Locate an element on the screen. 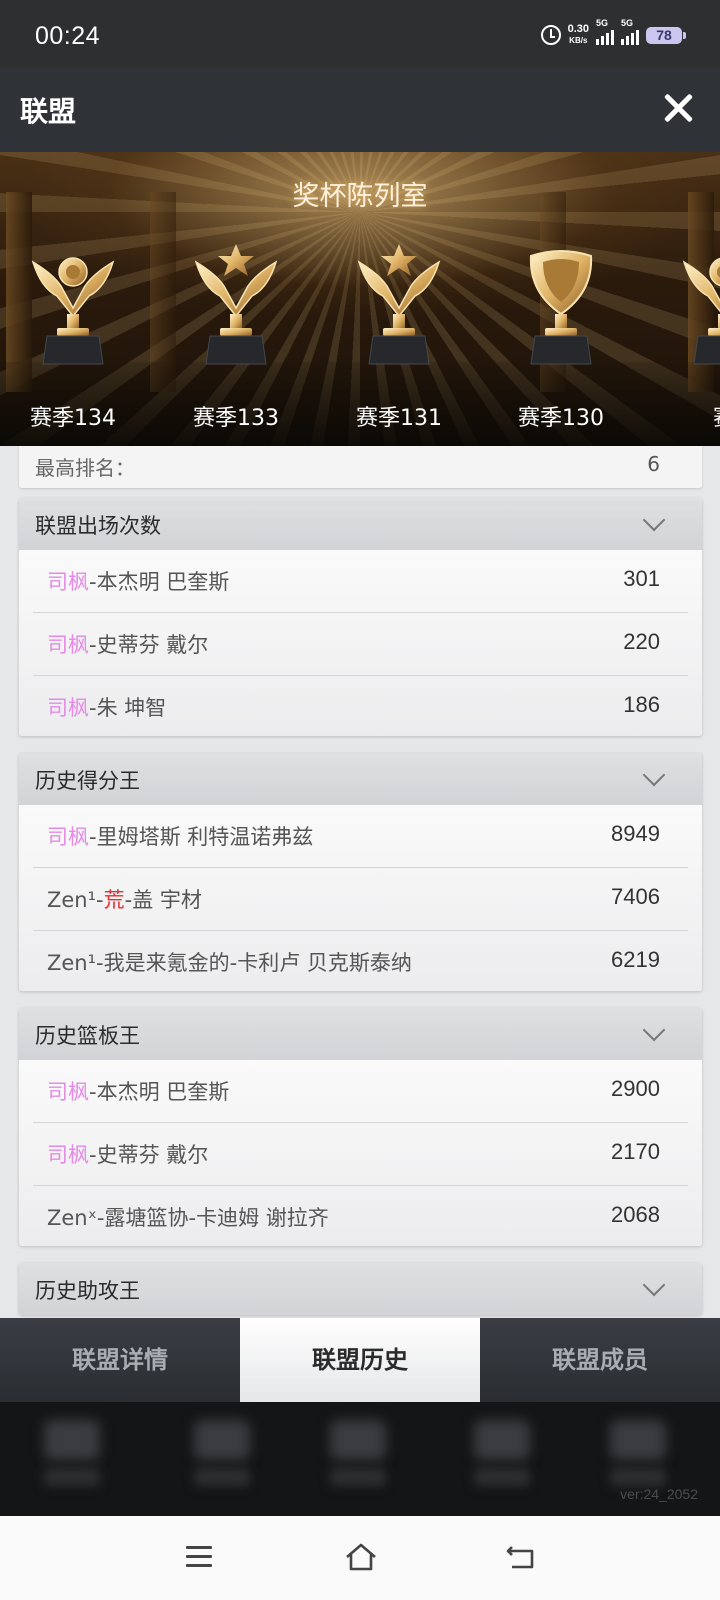 The image size is (720, 1600). trophy-season-label: 赛季131 is located at coordinates (399, 418).